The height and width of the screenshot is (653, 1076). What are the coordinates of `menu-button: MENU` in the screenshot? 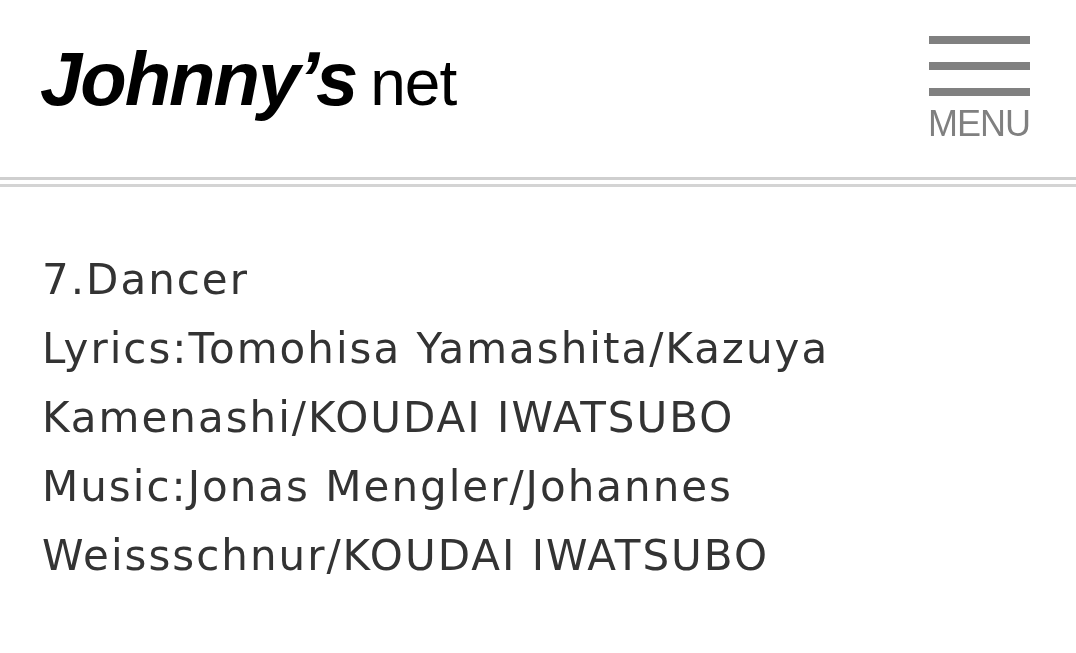 It's located at (979, 89).